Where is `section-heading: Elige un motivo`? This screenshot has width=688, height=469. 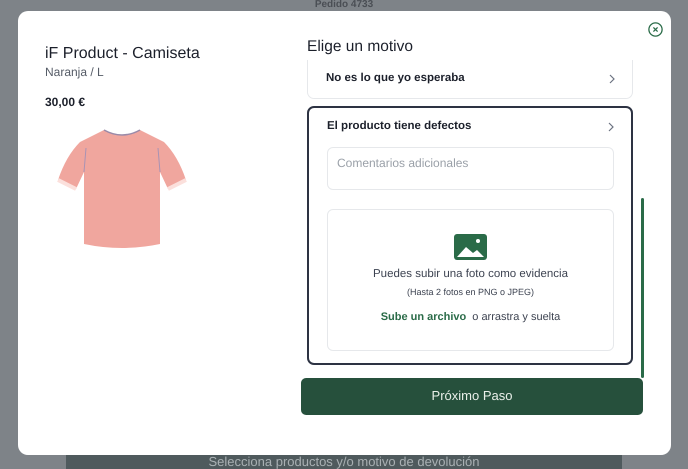 section-heading: Elige un motivo is located at coordinates (360, 47).